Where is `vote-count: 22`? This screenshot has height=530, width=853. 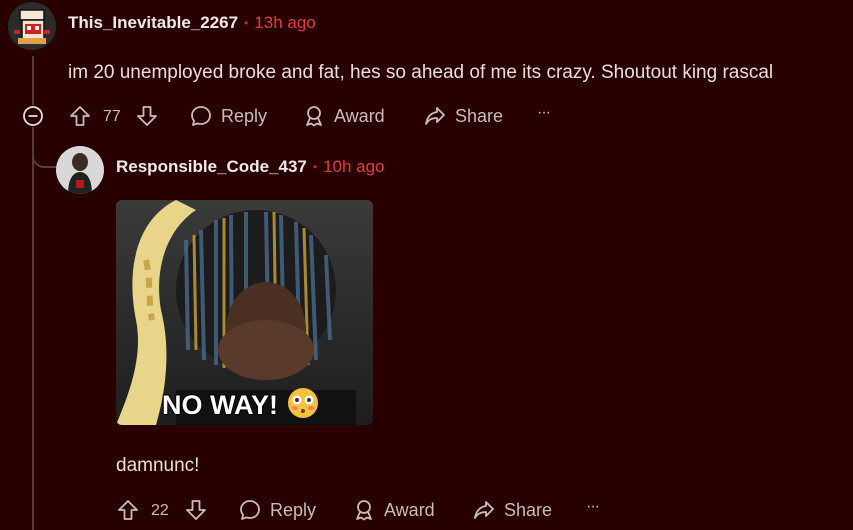
vote-count: 22 is located at coordinates (160, 510).